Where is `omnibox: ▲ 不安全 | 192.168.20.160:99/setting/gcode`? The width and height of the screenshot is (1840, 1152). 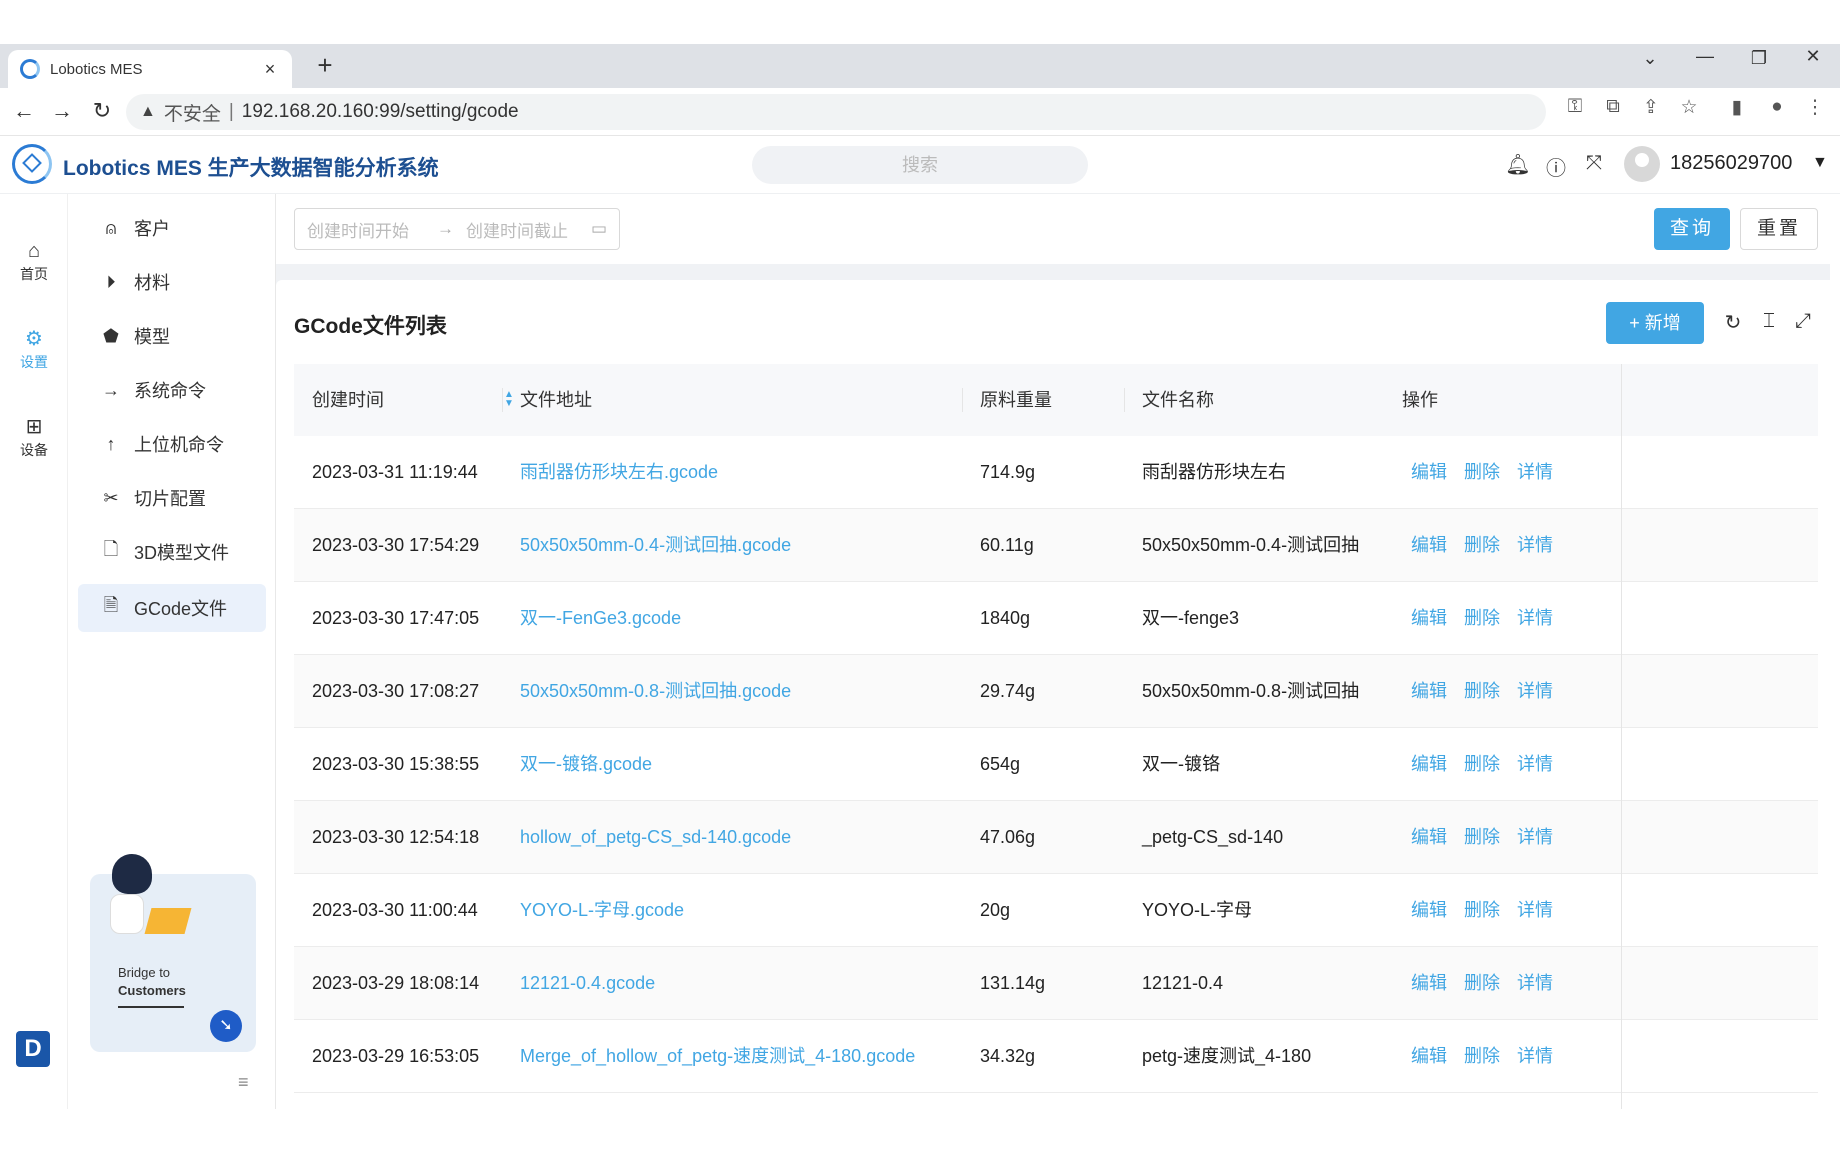
omnibox: ▲ 不安全 | 192.168.20.160:99/setting/gcode is located at coordinates (836, 112).